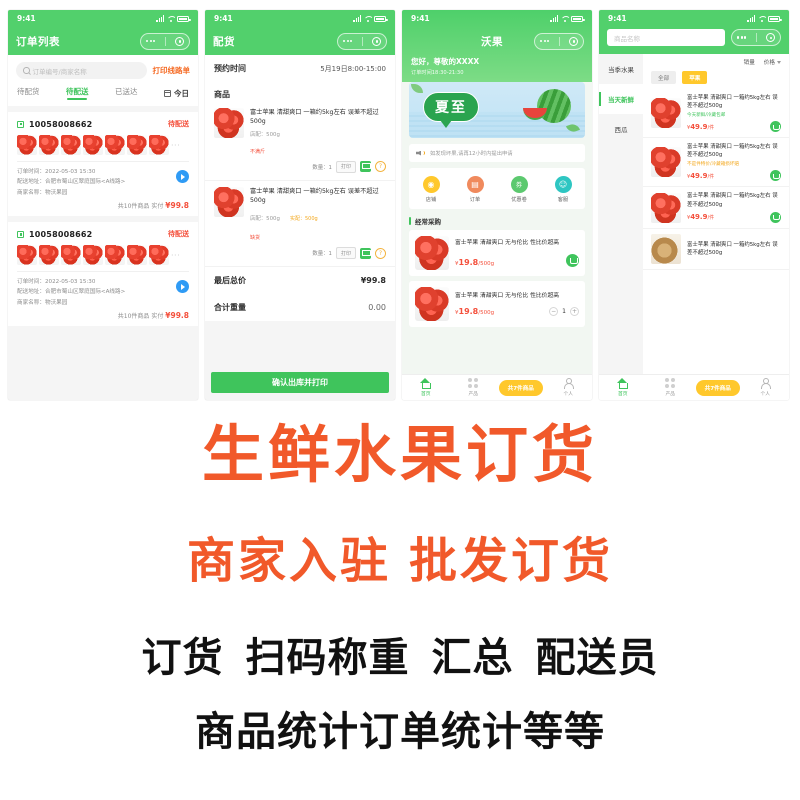 The height and width of the screenshot is (800, 800). Describe the element at coordinates (517, 253) in the screenshot. I see `product-card-body: 富士苹果 清甜爽口 无与伦比 性比价超高 ¥19.8/500g` at that location.